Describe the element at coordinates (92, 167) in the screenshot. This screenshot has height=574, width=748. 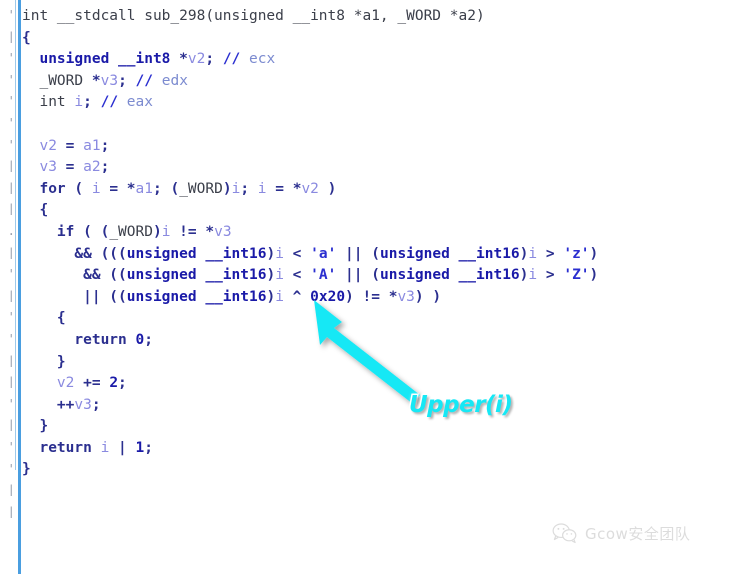
I see `code-token: a2` at that location.